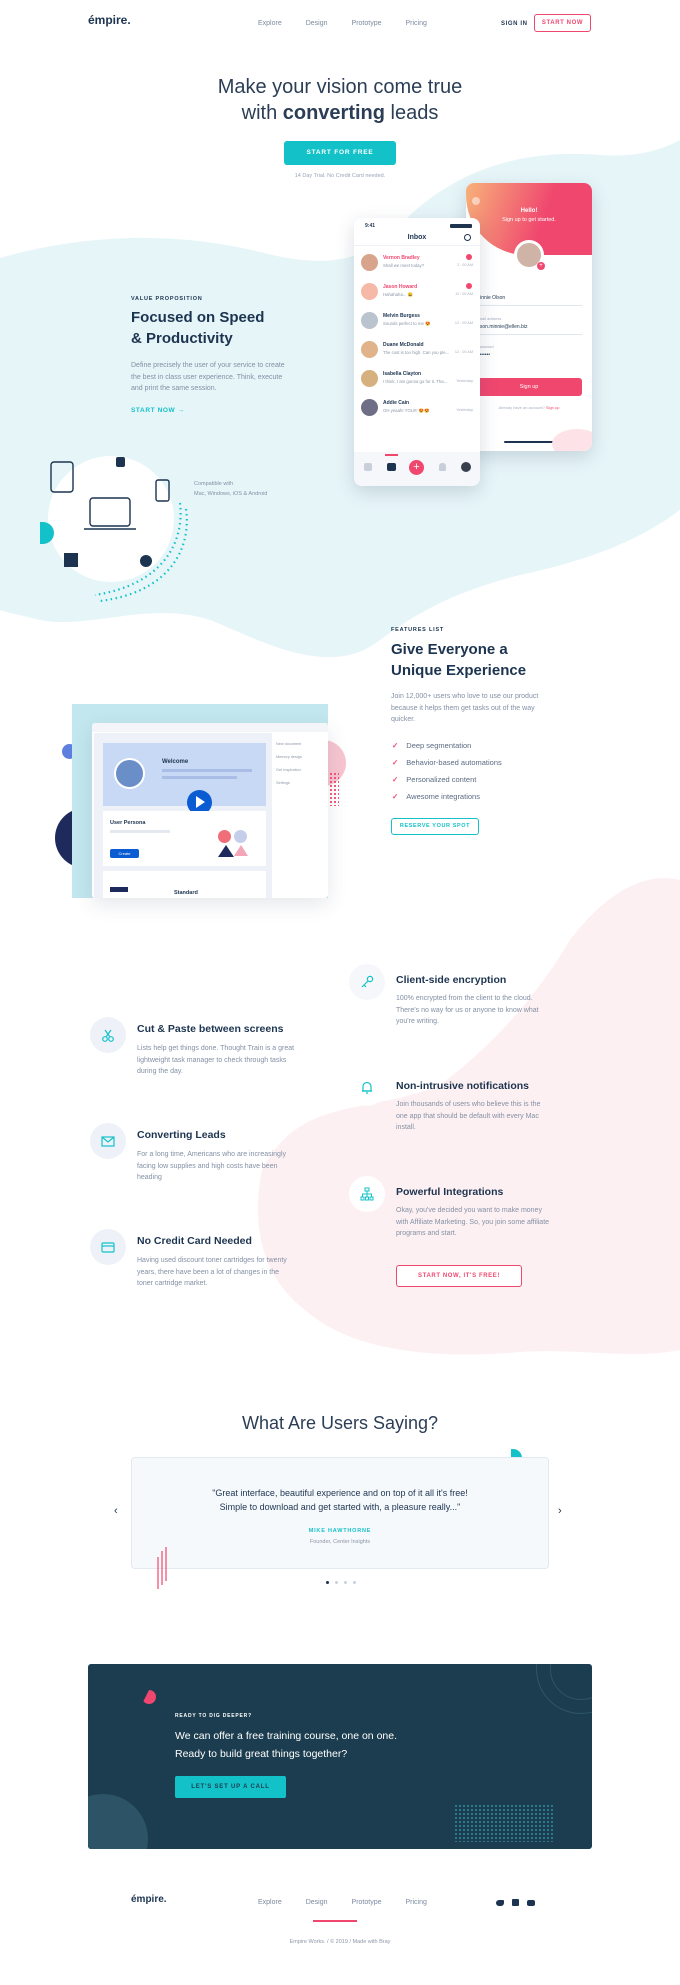 This screenshot has height=1985, width=680. Describe the element at coordinates (317, 23) in the screenshot. I see `nav-design: Design` at that location.